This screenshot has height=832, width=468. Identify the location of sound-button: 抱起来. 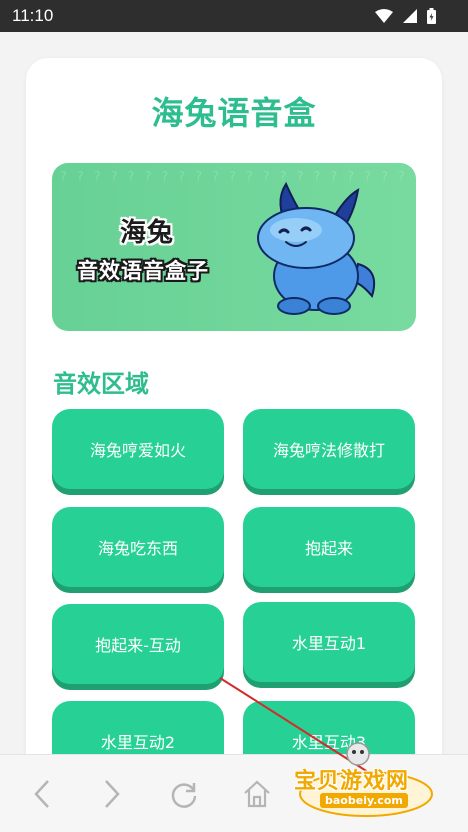
(329, 547).